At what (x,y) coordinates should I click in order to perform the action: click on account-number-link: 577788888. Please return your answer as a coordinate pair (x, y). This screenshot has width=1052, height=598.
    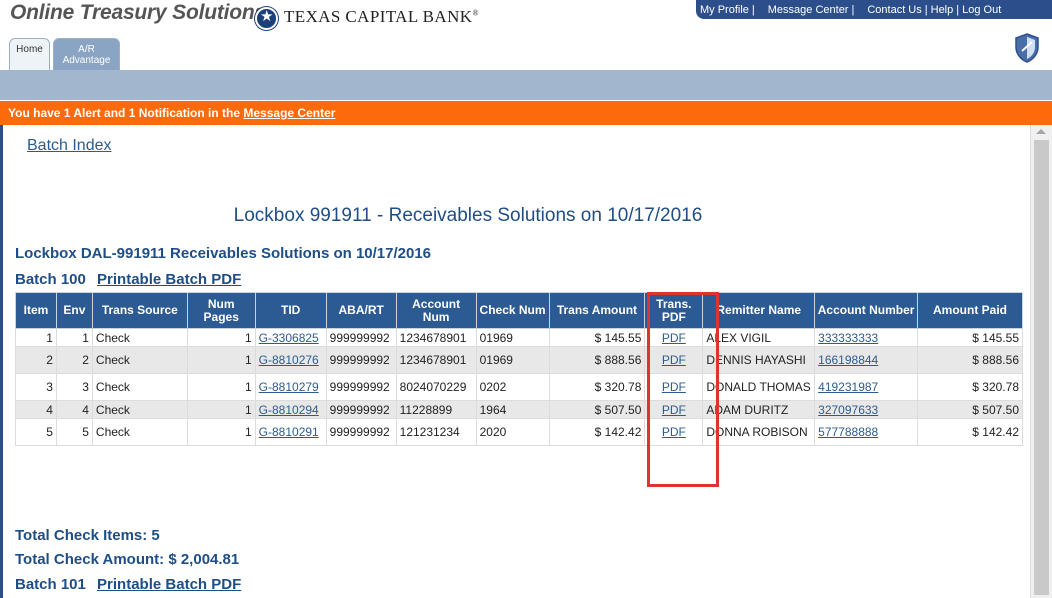
    Looking at the image, I should click on (848, 432).